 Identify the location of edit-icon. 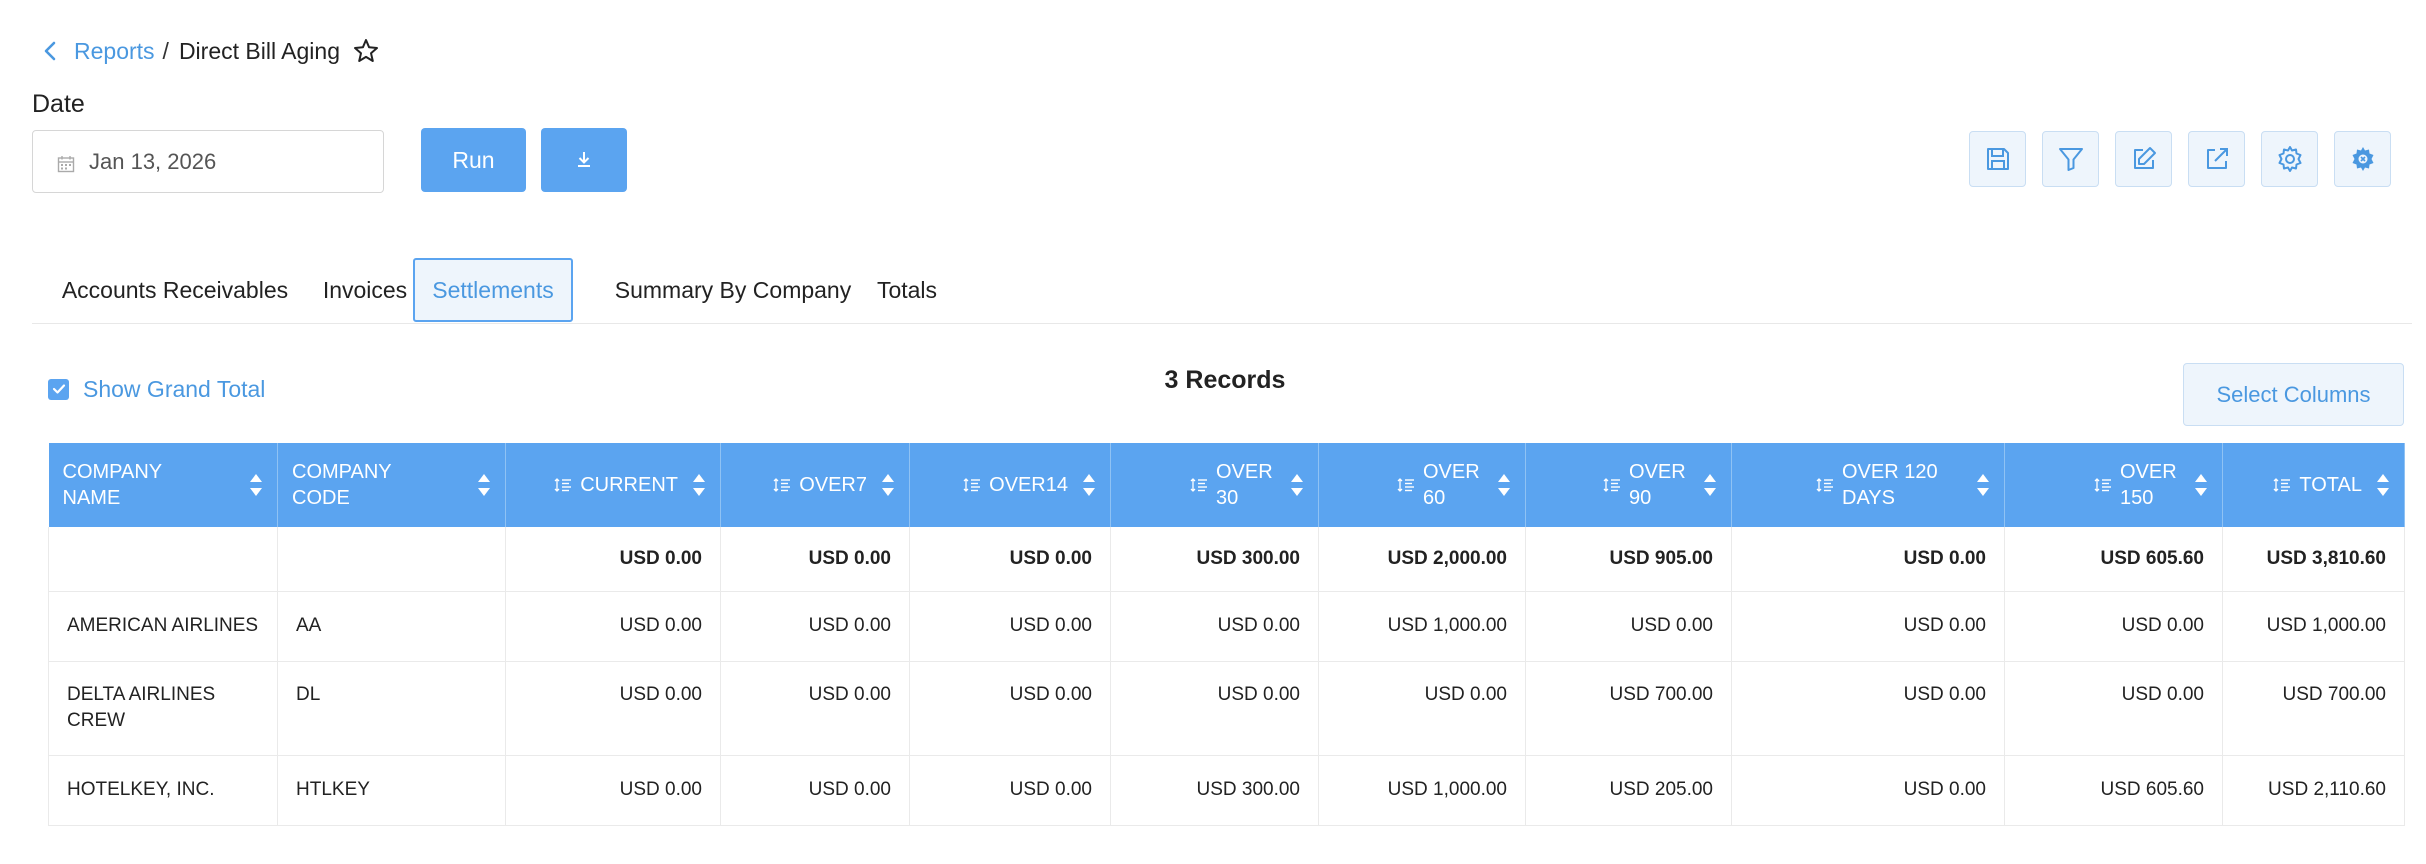
(2144, 158).